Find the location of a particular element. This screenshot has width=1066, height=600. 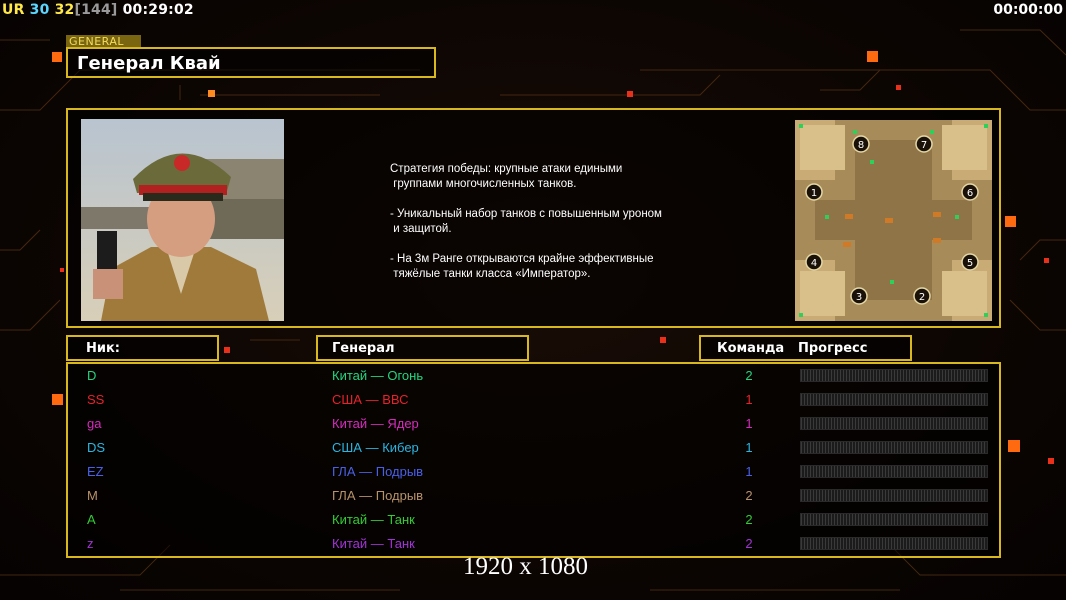

column-header-progress-label: Прогресс is located at coordinates (833, 348).